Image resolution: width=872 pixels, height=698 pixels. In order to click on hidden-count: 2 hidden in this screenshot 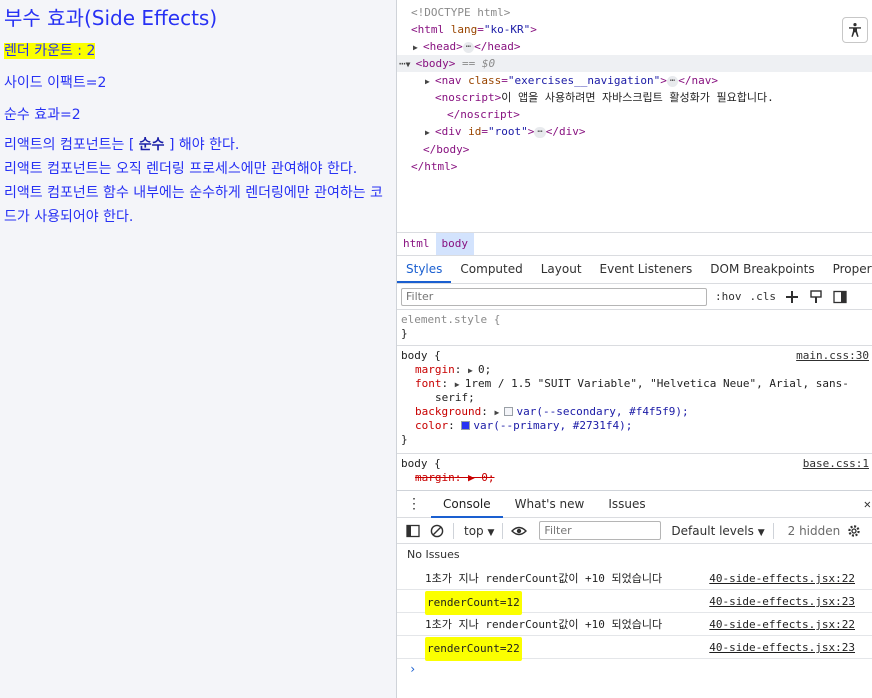, I will do `click(814, 531)`.